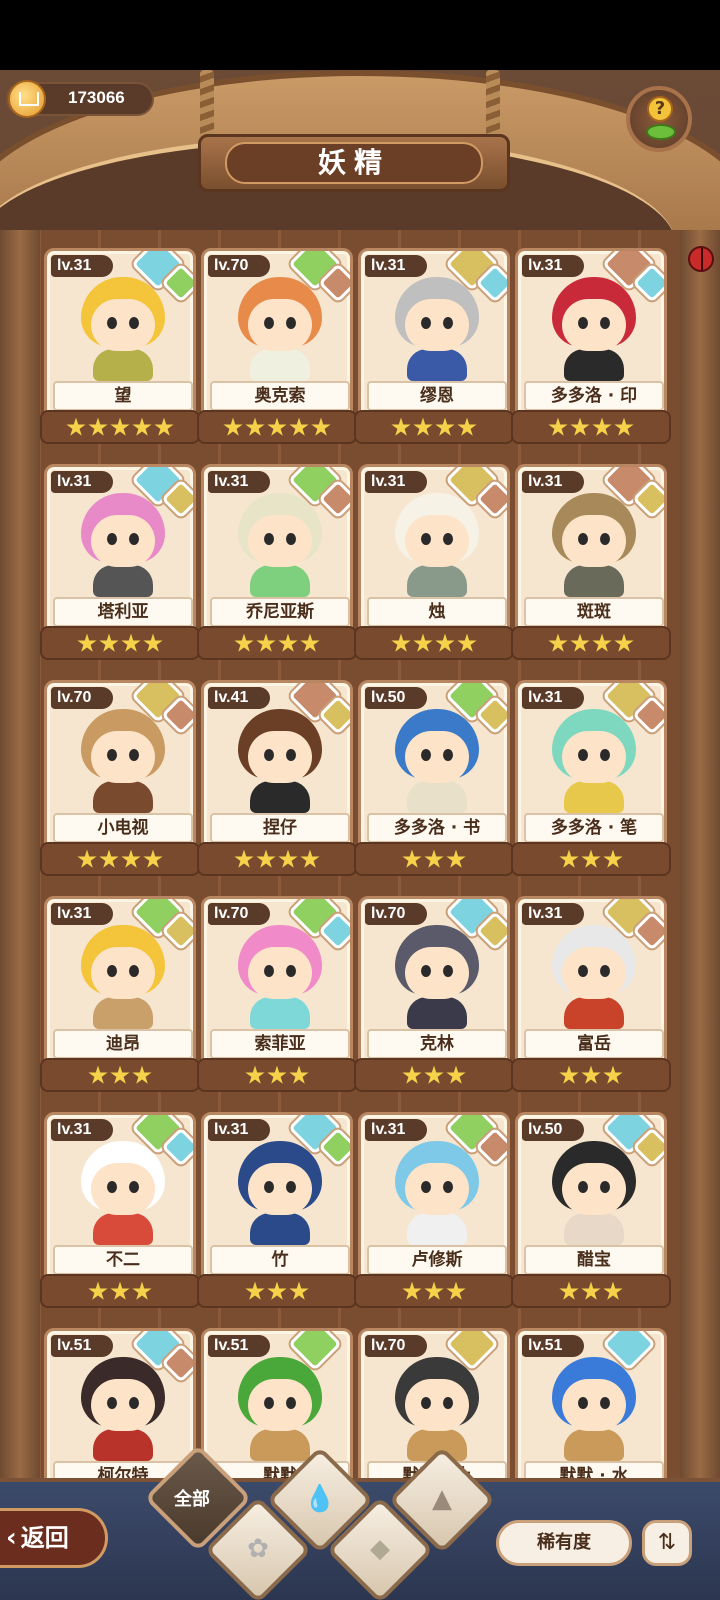 Image resolution: width=720 pixels, height=1600 pixels. What do you see at coordinates (594, 1260) in the screenshot?
I see `spirit-name: 醋宝` at bounding box center [594, 1260].